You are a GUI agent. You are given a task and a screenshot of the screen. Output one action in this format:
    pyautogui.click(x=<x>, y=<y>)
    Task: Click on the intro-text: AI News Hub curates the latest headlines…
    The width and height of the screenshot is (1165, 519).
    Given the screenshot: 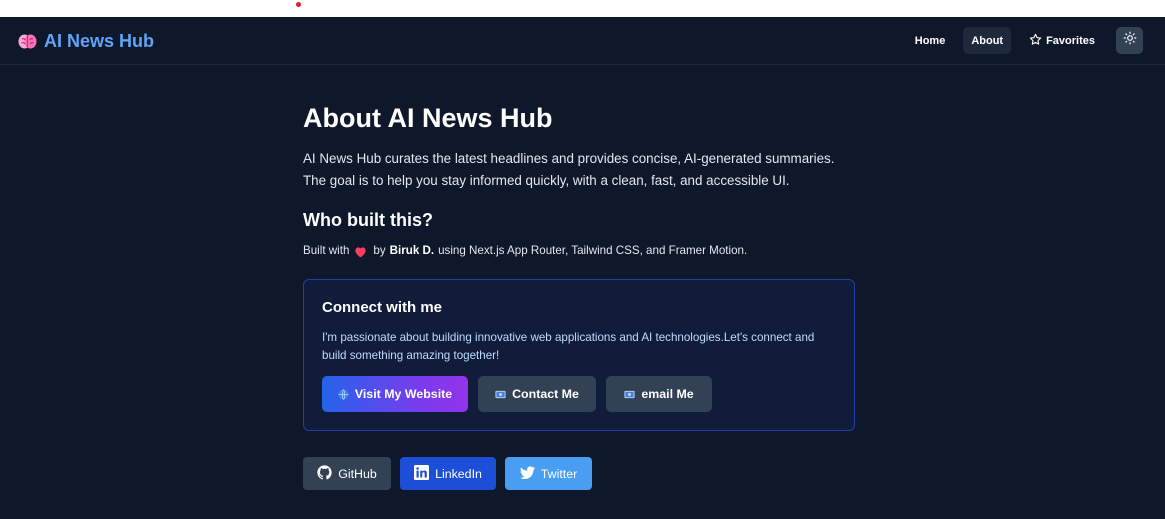 What is the action you would take?
    pyautogui.click(x=583, y=170)
    